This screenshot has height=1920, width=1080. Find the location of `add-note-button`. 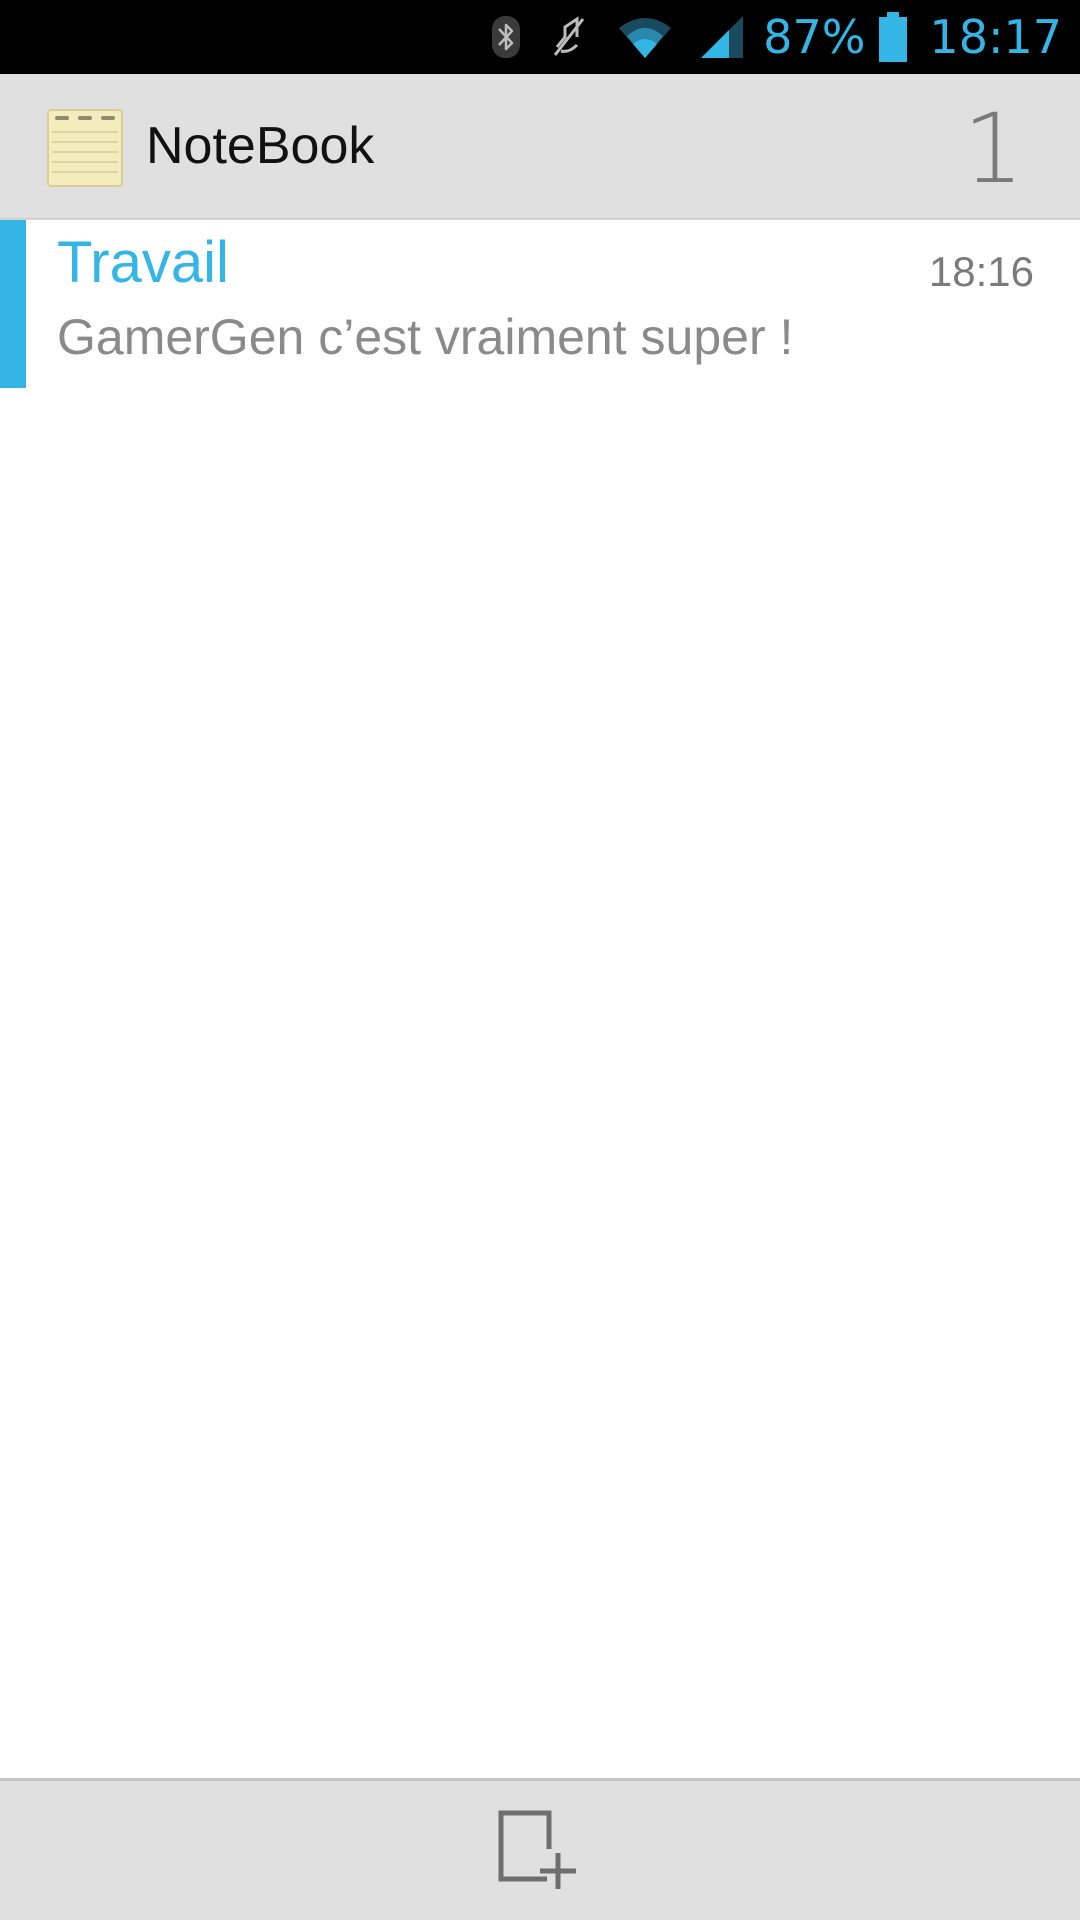

add-note-button is located at coordinates (540, 1851).